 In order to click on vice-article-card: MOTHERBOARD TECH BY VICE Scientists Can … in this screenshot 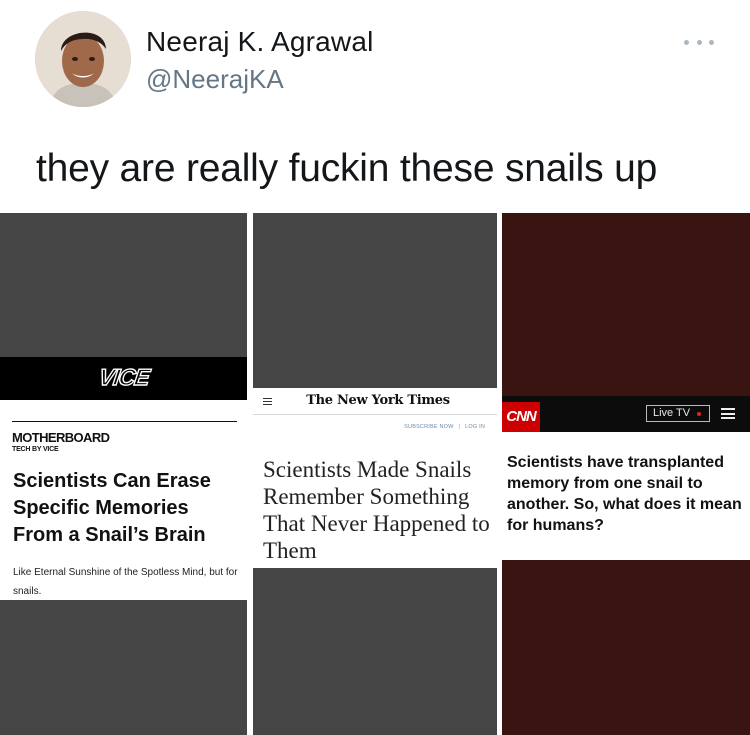, I will do `click(123, 500)`.